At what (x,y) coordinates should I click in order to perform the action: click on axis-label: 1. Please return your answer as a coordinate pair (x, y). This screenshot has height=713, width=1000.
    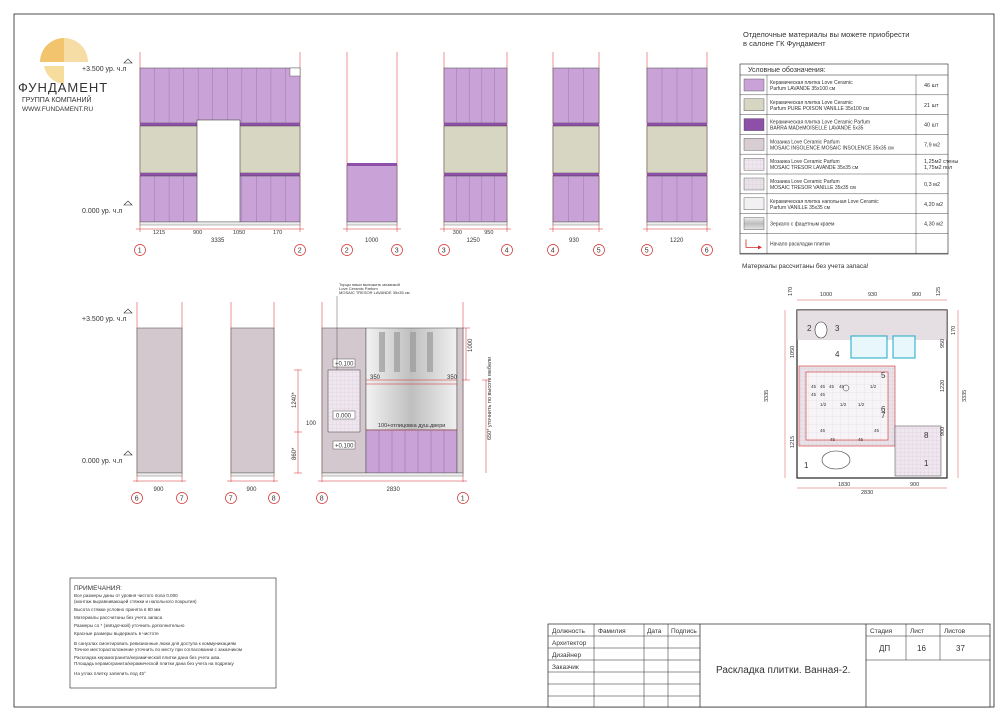
    Looking at the image, I should click on (140, 251).